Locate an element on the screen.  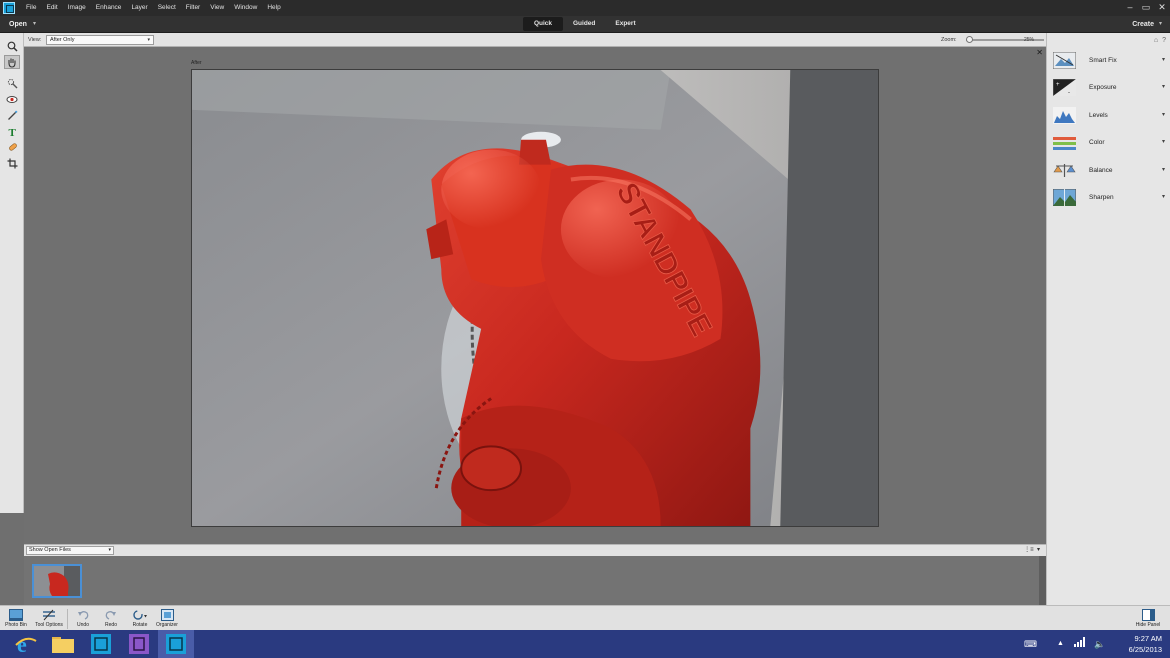
menu-select: Select is located at coordinates (168, 8).